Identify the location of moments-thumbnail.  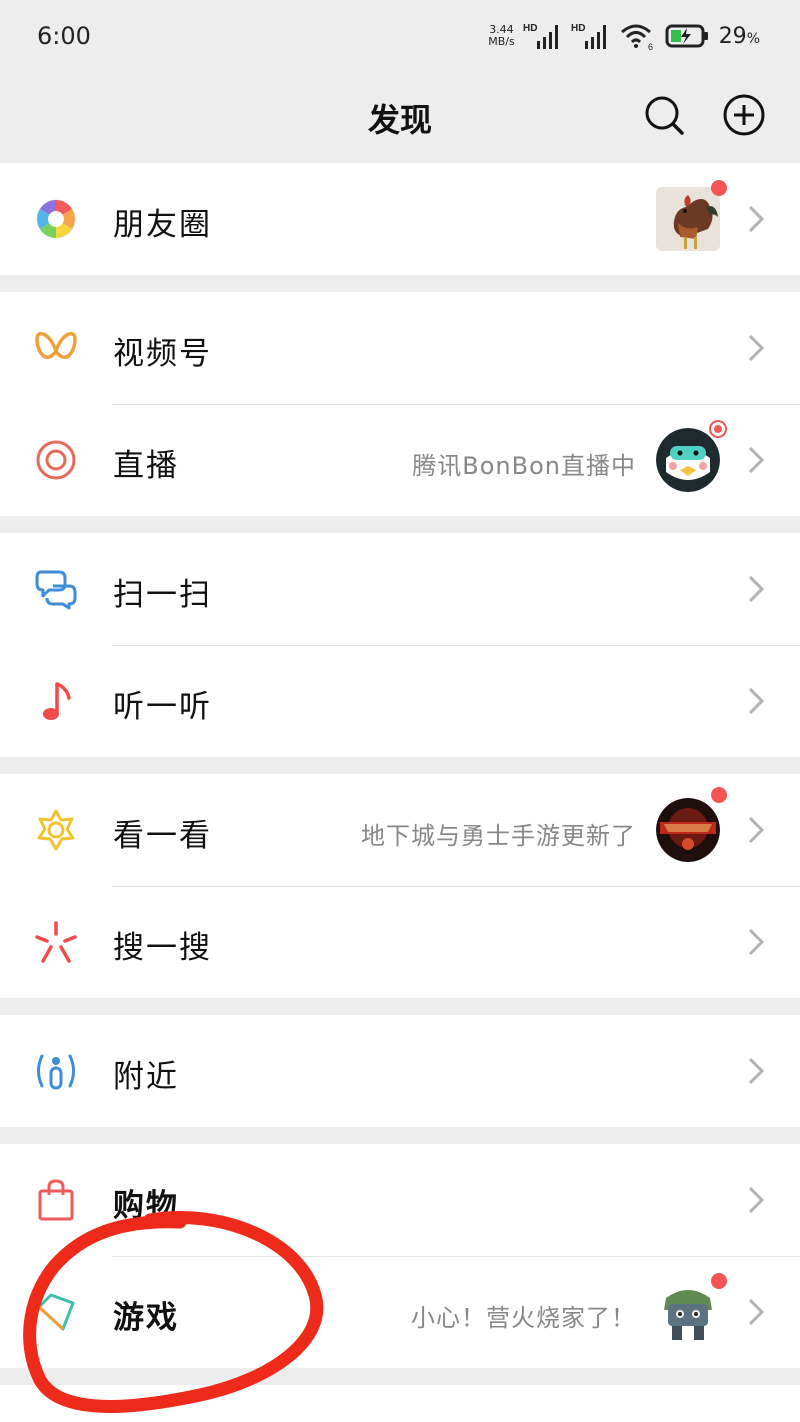
(688, 219).